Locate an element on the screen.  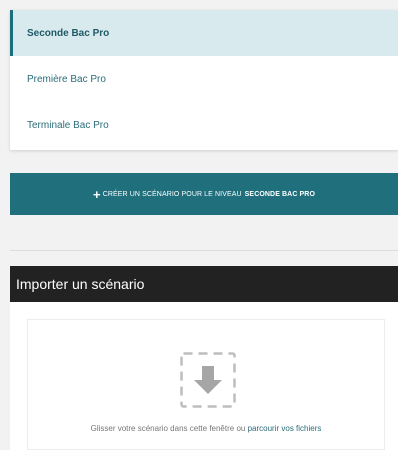
create-scenario-label: CRÉER UN SCÉNARIO POUR LE NIVEAU is located at coordinates (172, 194).